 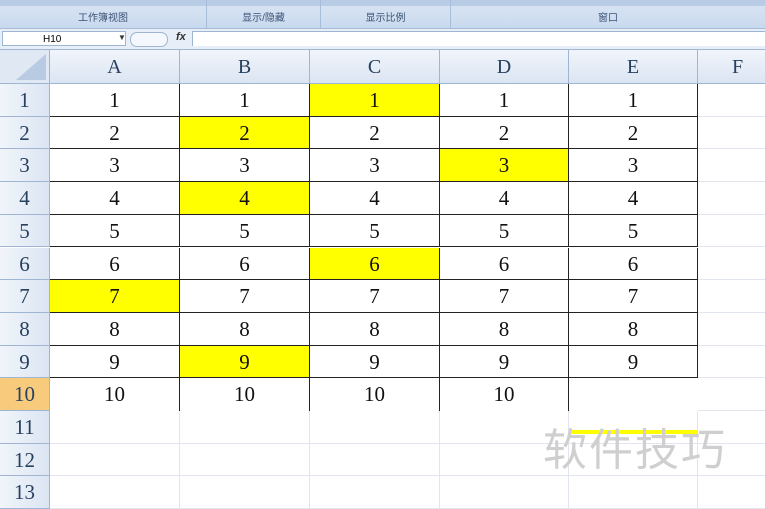 I want to click on formula-bar-resize-handle, so click(x=149, y=39).